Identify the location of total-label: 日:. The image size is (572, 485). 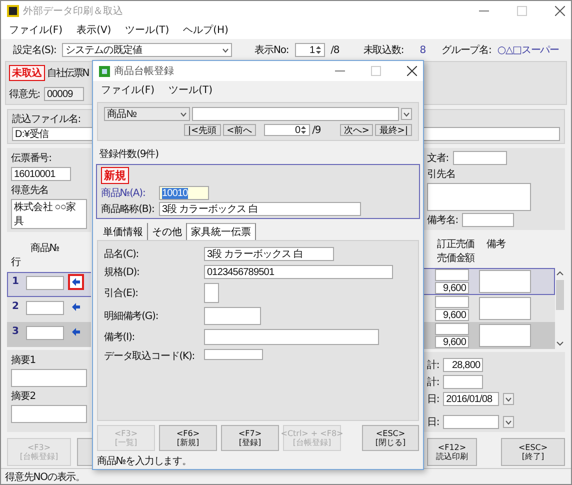
(433, 422).